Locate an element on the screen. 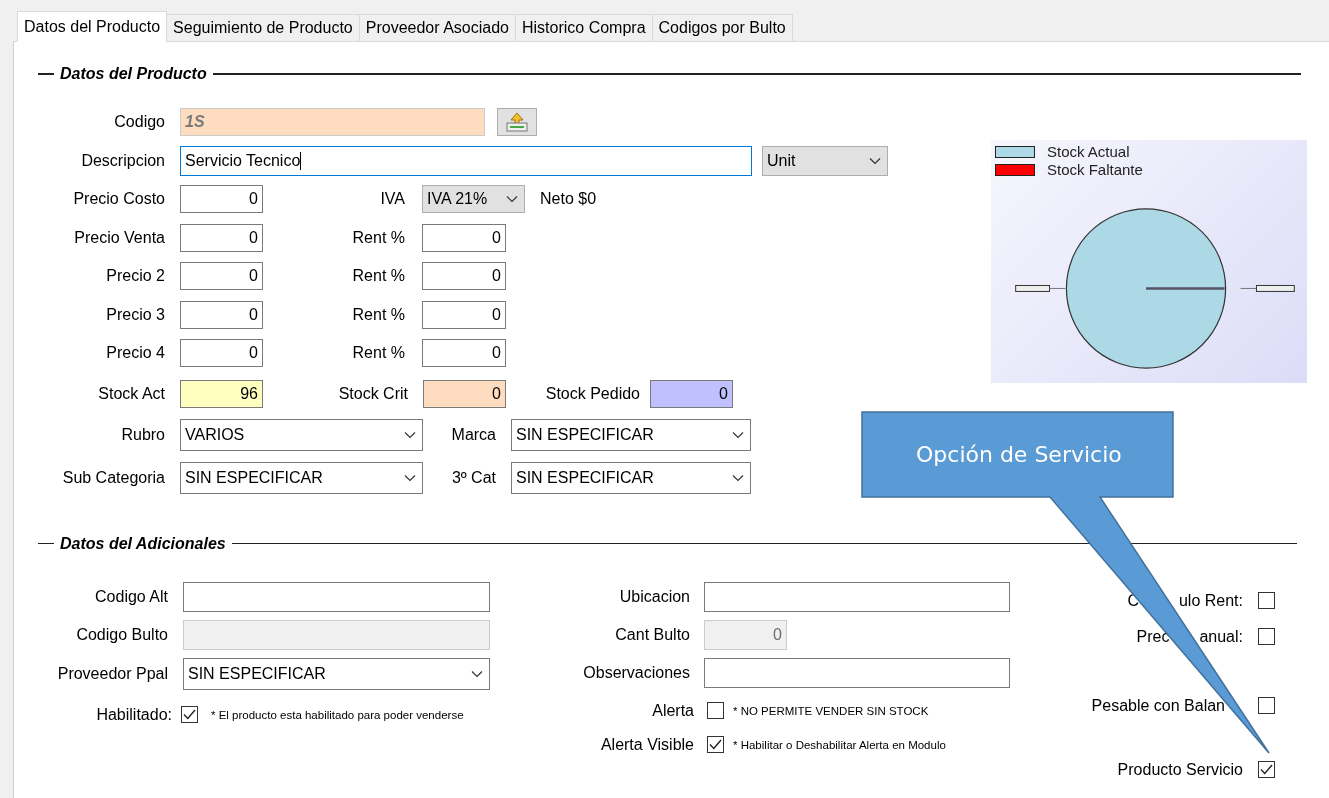 The height and width of the screenshot is (798, 1329). field-label: Precio 4 is located at coordinates (135, 353).